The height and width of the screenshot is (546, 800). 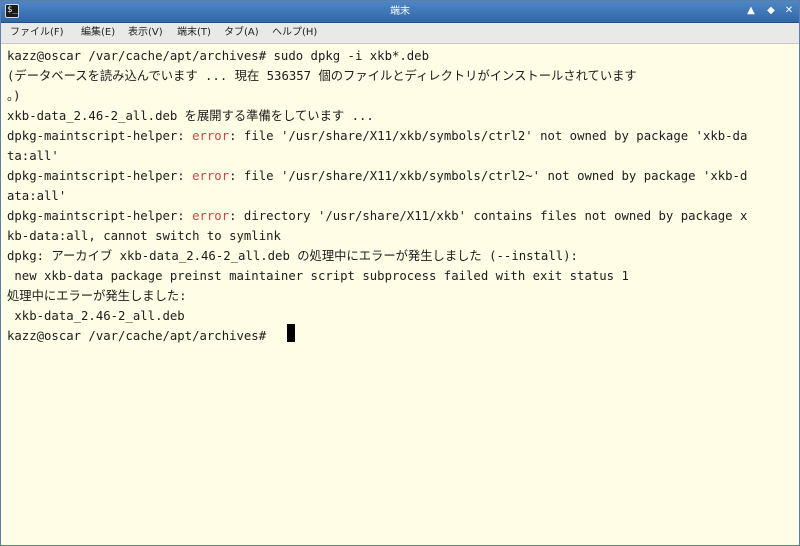 What do you see at coordinates (294, 33) in the screenshot?
I see `menu-help: ヘルプ(H)` at bounding box center [294, 33].